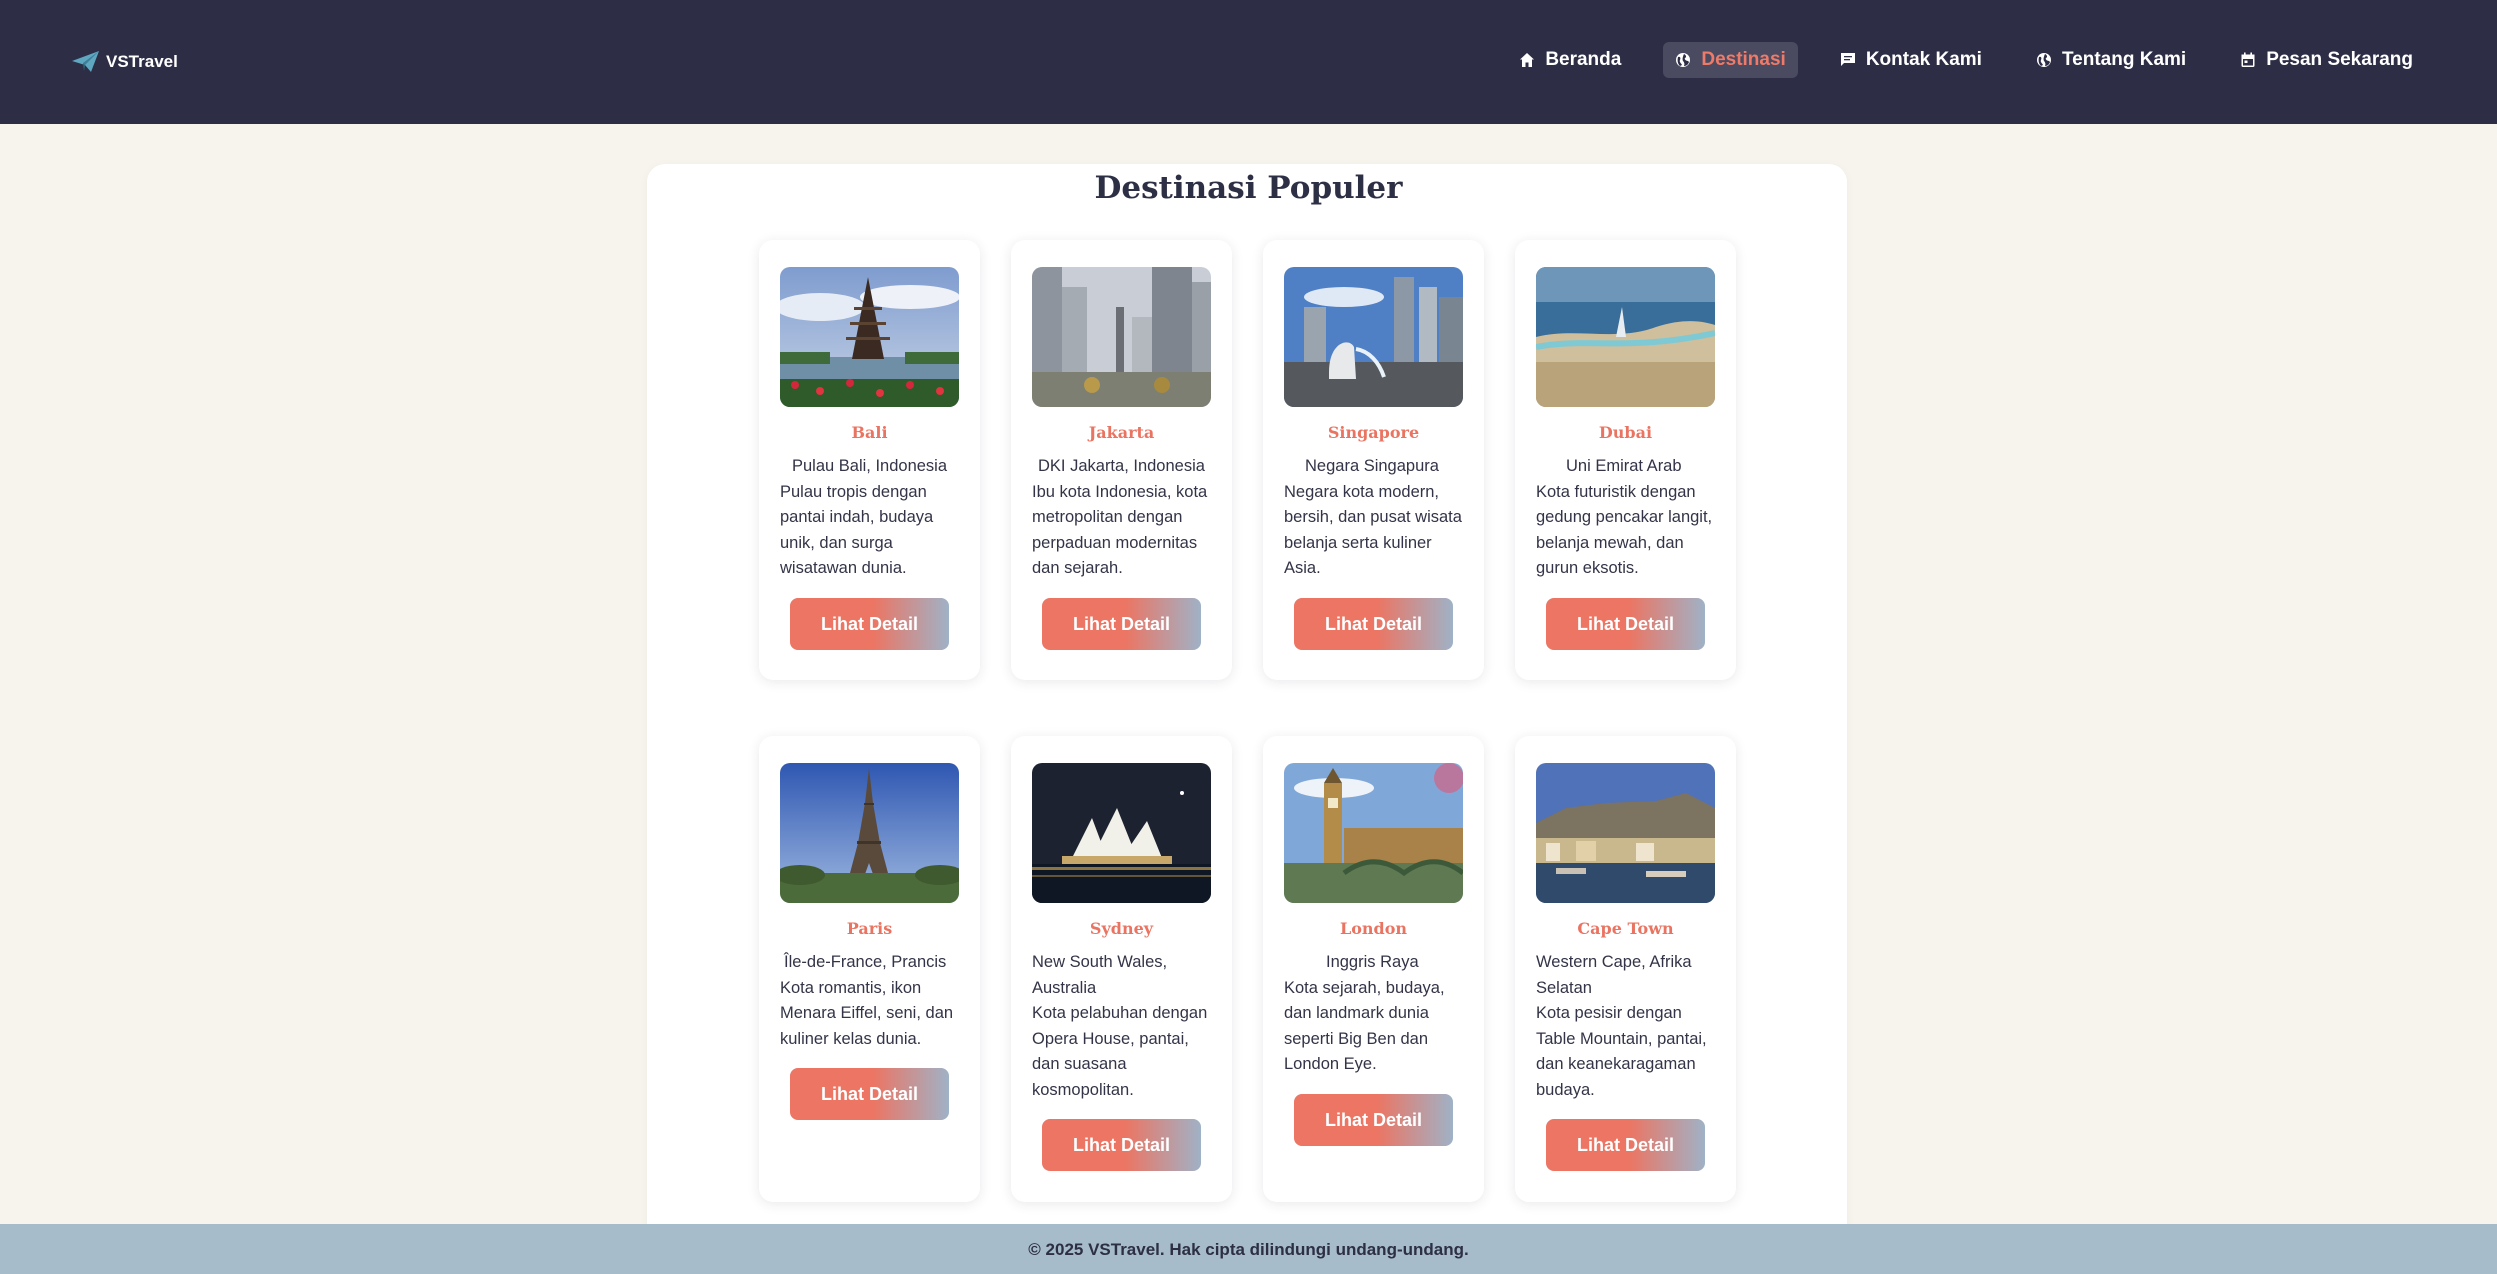  Describe the element at coordinates (1625, 928) in the screenshot. I see `destination-name: Cape Town` at that location.